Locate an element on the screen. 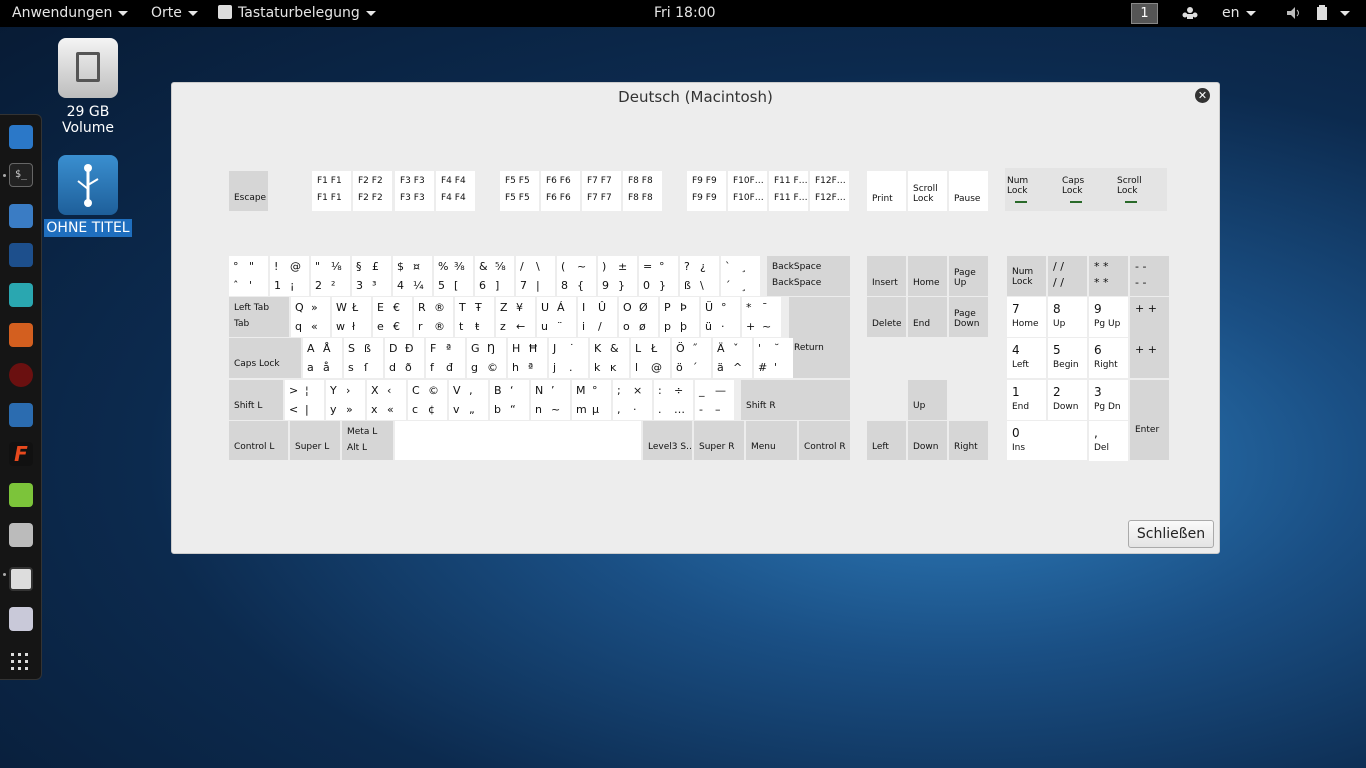  key-numpad-3: 3 Pg Dn is located at coordinates (1108, 400).